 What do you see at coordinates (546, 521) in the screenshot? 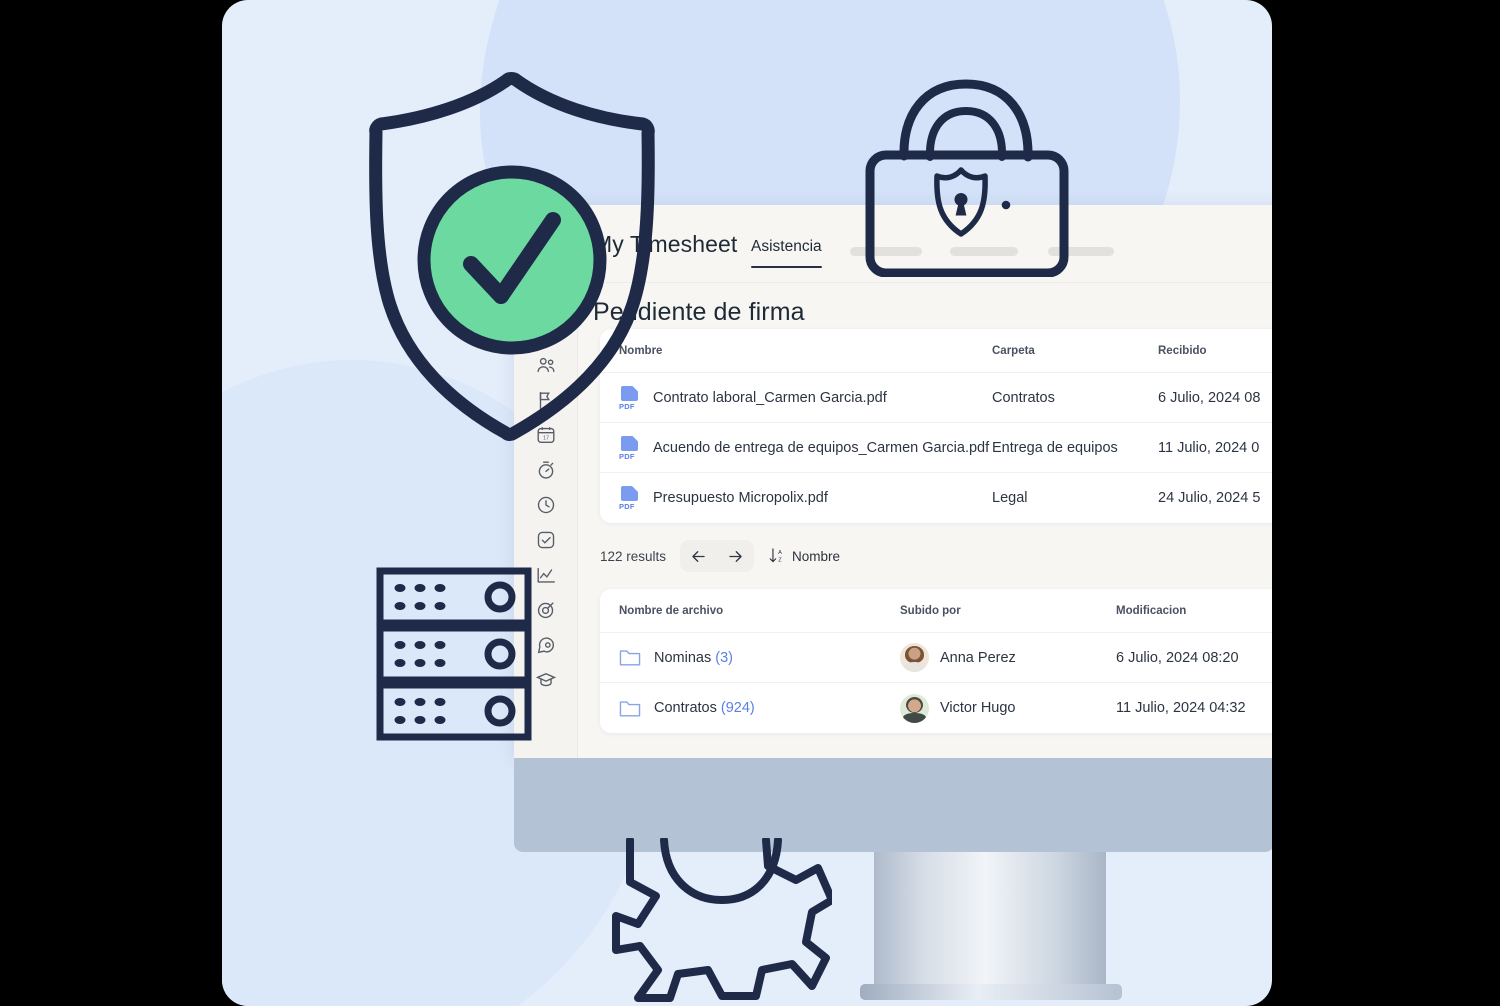
I see `sidebar: 17` at bounding box center [546, 521].